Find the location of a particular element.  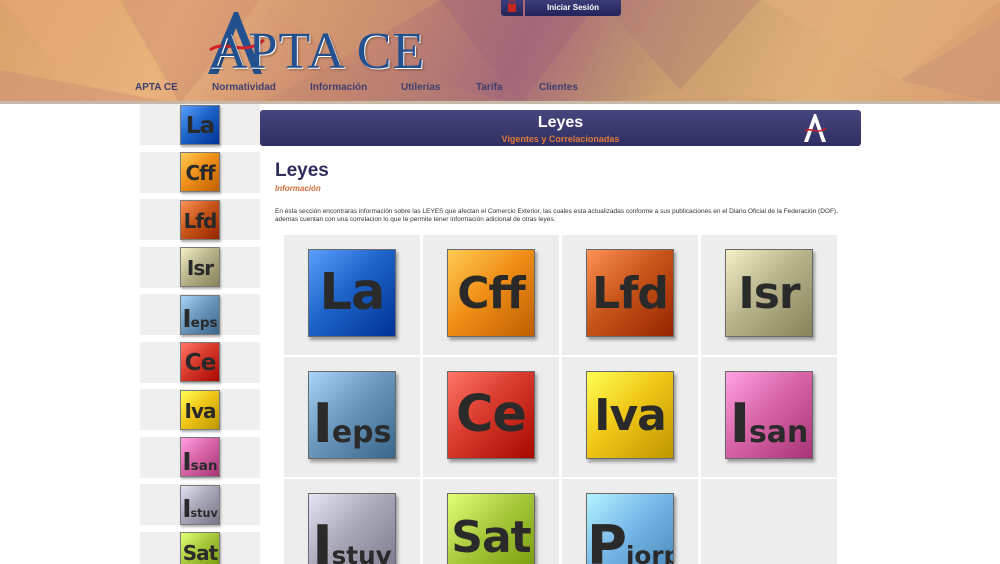

law-grid-cell: Piorpi is located at coordinates (630, 521).